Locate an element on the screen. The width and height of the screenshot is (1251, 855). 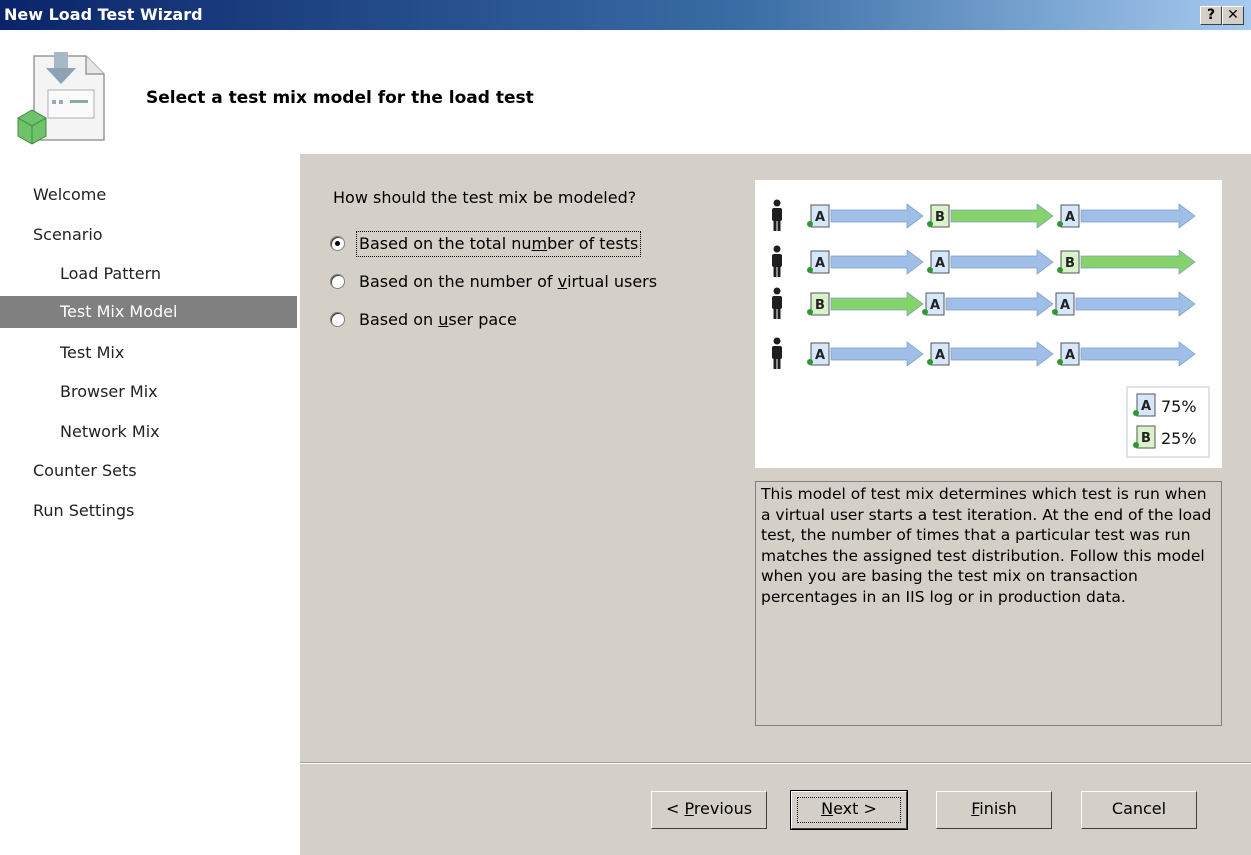
sidebar-item-counter-sets: Counter Sets is located at coordinates (148, 471).